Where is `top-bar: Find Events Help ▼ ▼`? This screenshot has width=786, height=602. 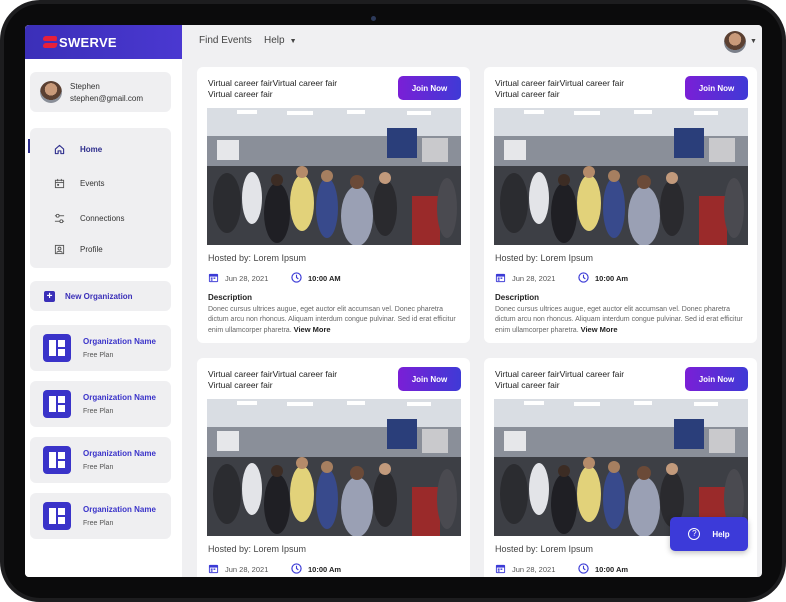 top-bar: Find Events Help ▼ ▼ is located at coordinates (472, 42).